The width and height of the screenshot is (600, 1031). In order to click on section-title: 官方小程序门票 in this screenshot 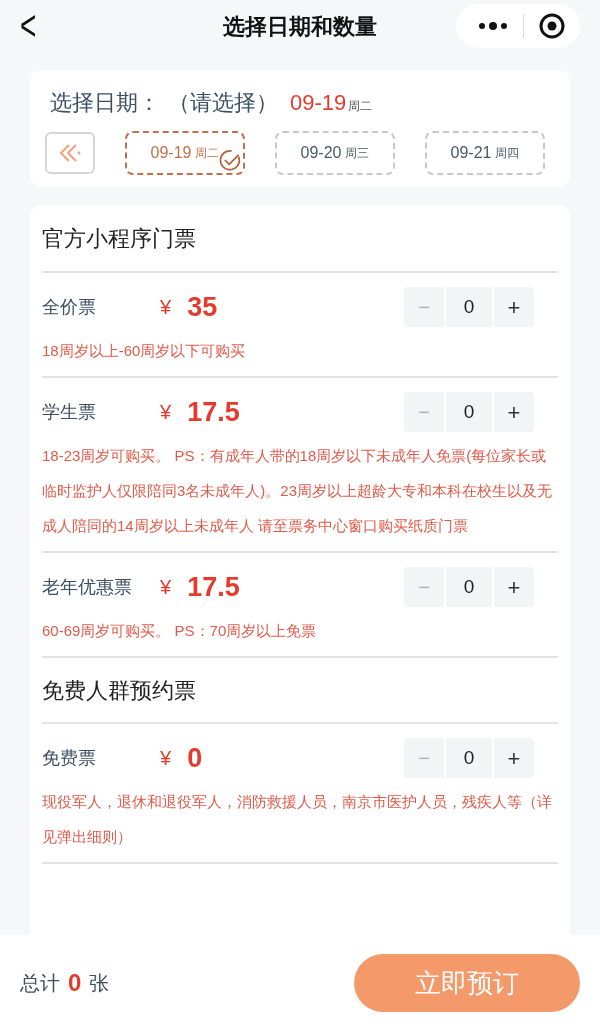, I will do `click(119, 238)`.